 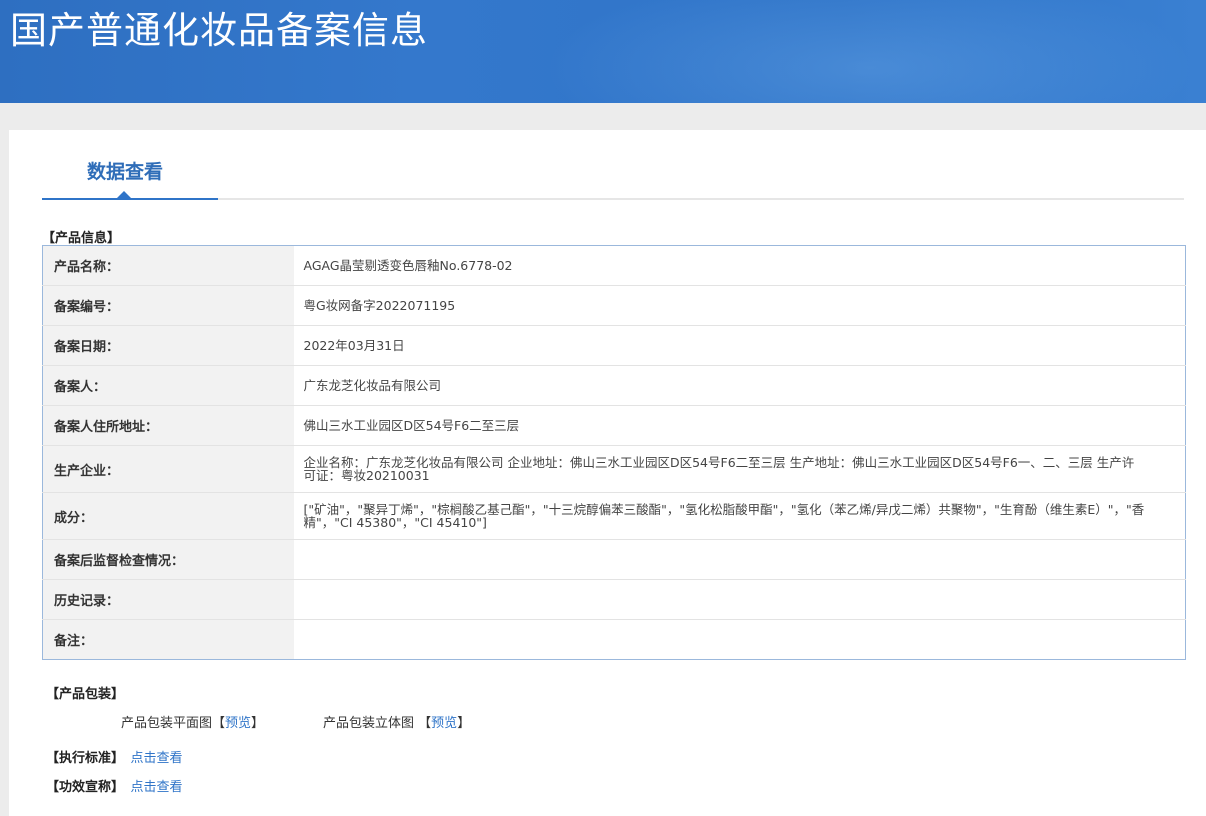 What do you see at coordinates (739, 385) in the screenshot?
I see `row-value: 广东龙芝化妆品有限公司` at bounding box center [739, 385].